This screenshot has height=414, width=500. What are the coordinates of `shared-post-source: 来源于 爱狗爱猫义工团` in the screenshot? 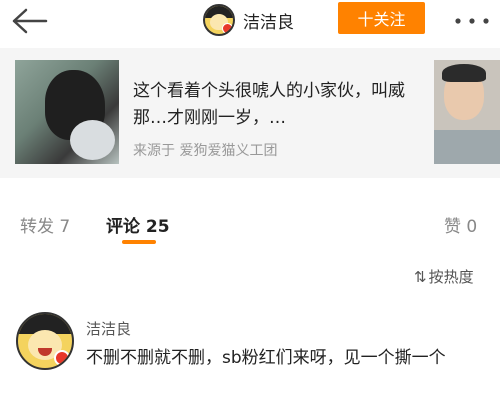 It's located at (205, 151).